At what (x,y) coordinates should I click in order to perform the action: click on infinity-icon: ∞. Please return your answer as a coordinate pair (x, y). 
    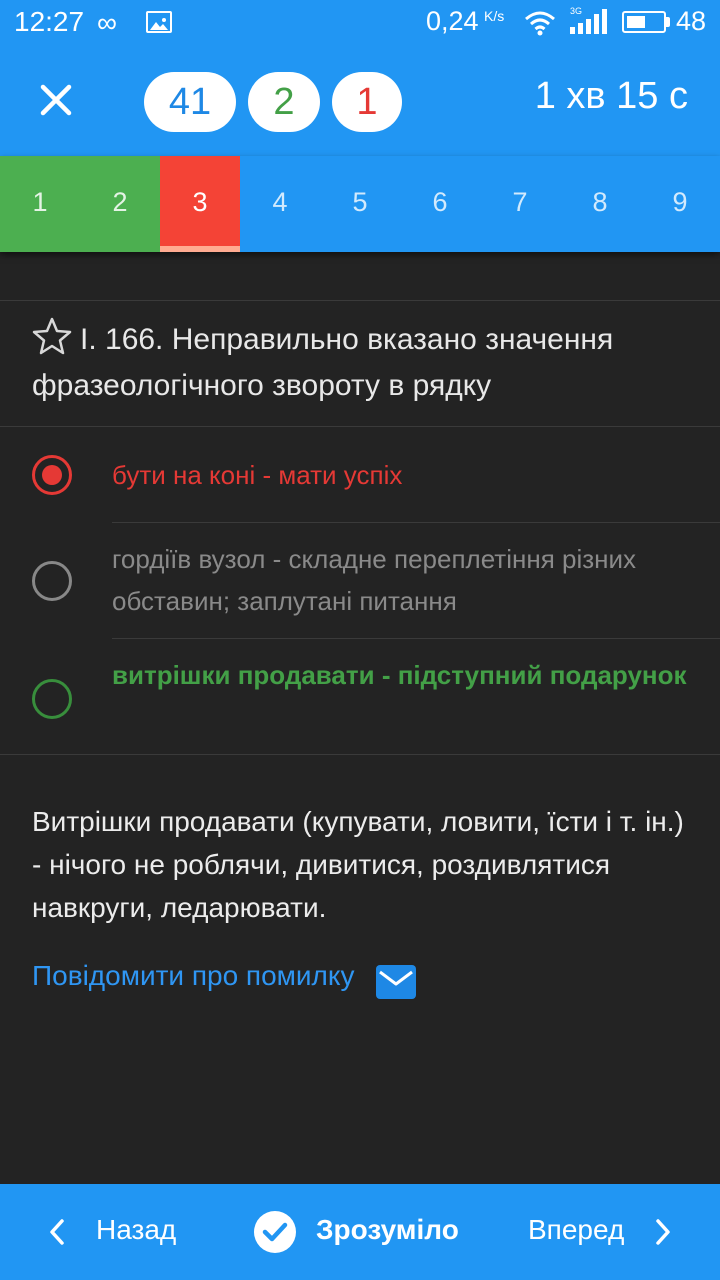
    Looking at the image, I should click on (107, 22).